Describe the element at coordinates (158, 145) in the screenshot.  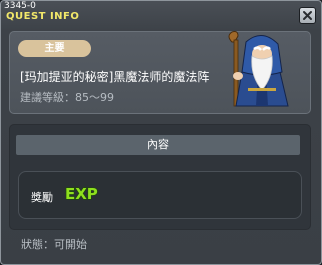
I see `content-header: 內容` at that location.